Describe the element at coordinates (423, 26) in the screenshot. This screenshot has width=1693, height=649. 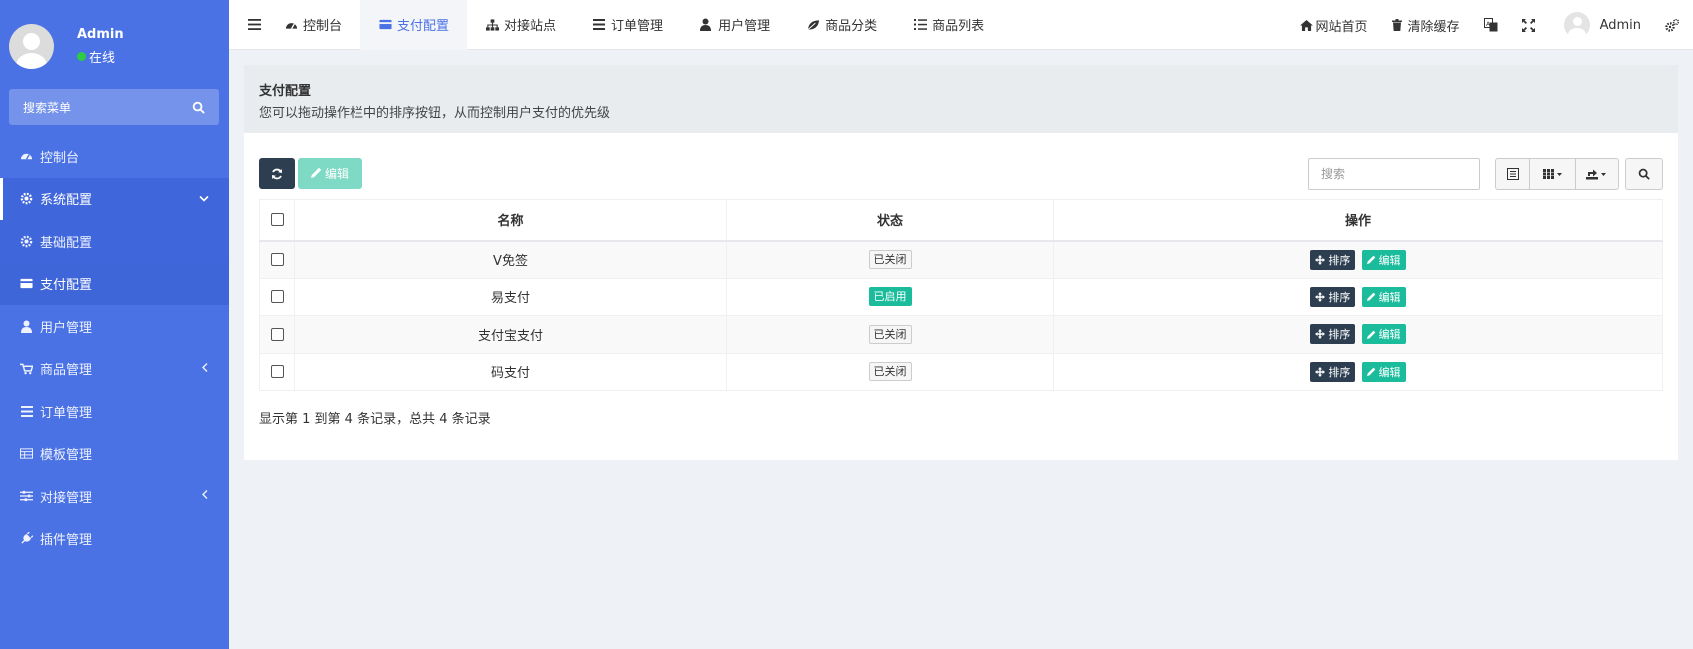
I see `tab-label: 支付配置` at that location.